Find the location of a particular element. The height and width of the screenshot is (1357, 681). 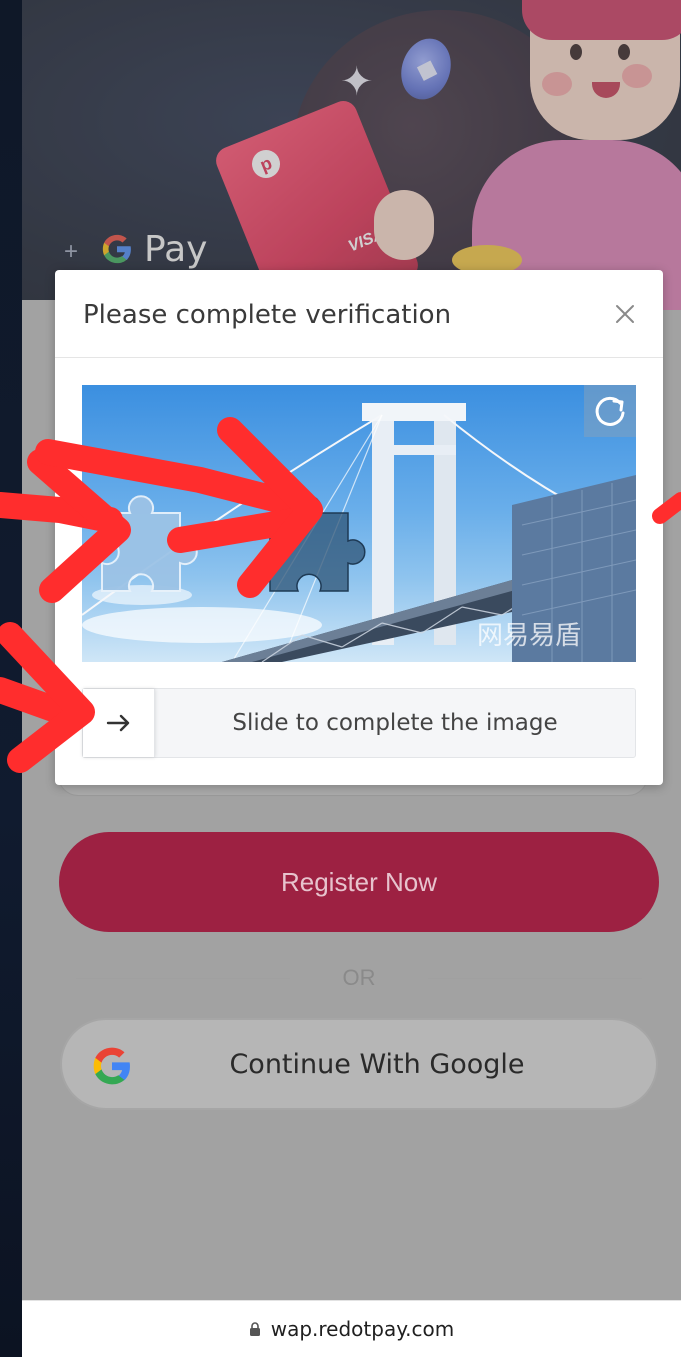

captcha-watermark: 网易易盾 is located at coordinates (529, 635).